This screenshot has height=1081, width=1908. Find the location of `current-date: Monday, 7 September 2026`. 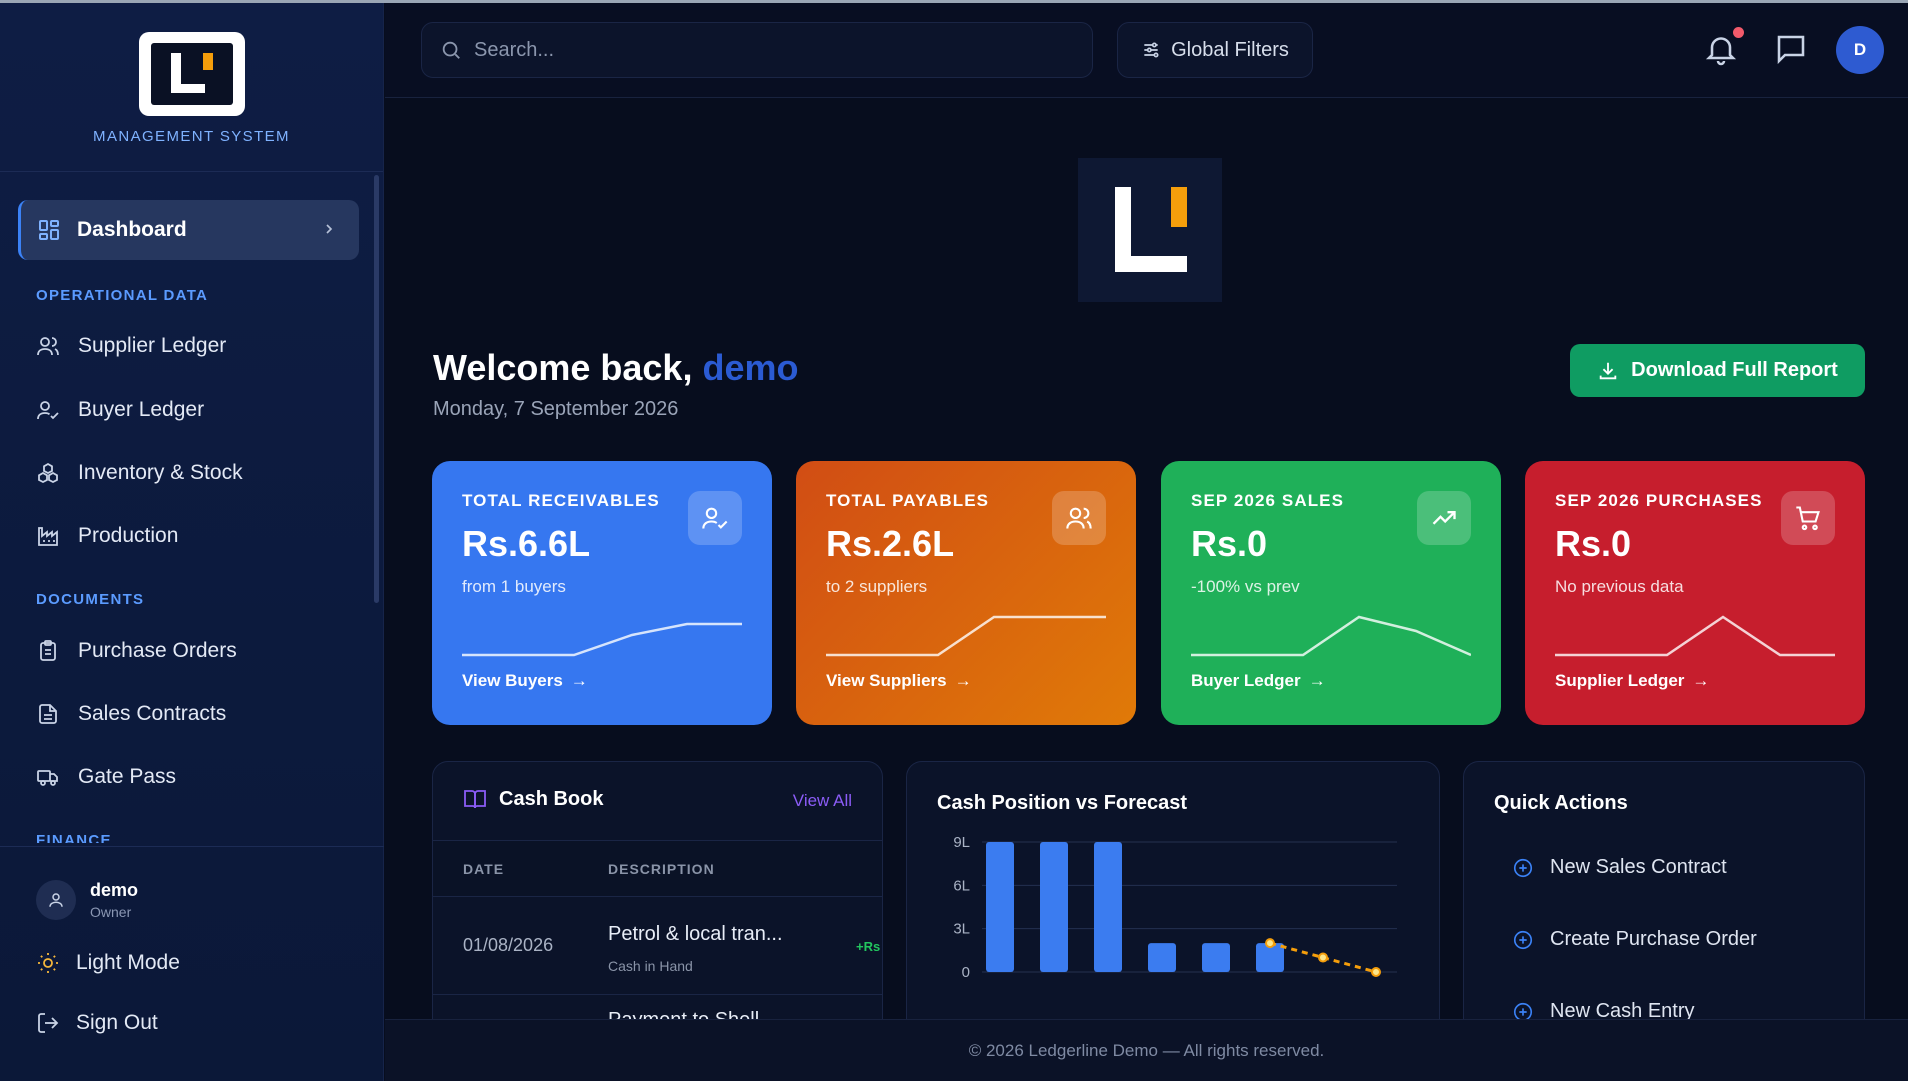

current-date: Monday, 7 September 2026 is located at coordinates (556, 409).